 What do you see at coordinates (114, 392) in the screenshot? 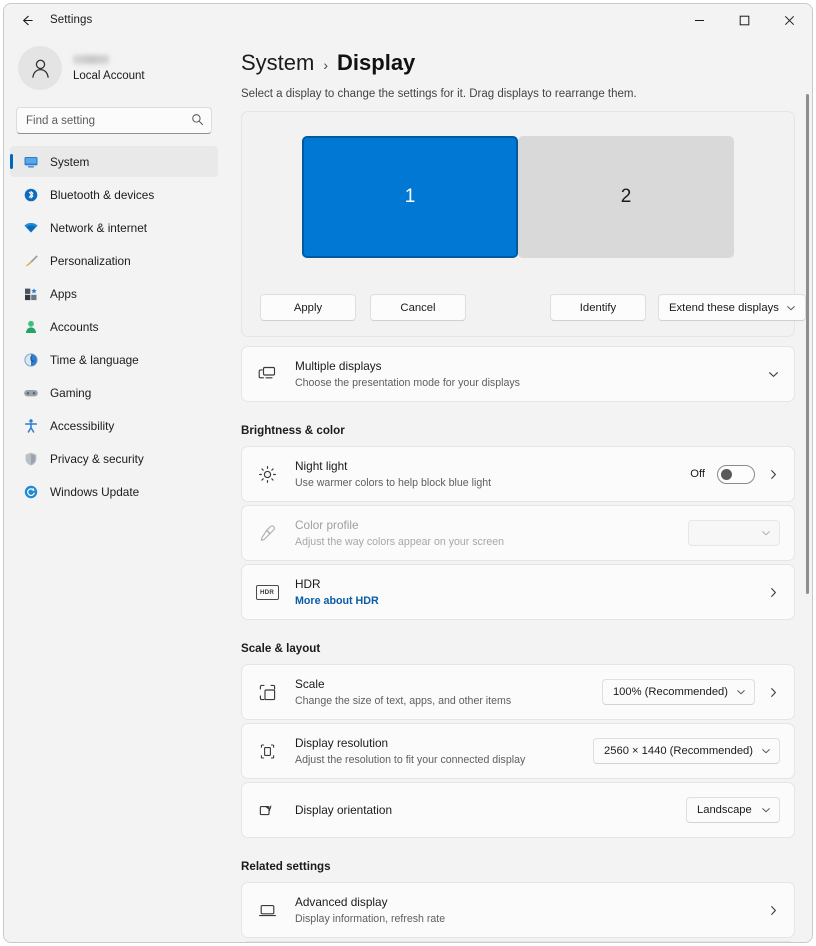
I see `sidebar-item-gaming: Gaming` at bounding box center [114, 392].